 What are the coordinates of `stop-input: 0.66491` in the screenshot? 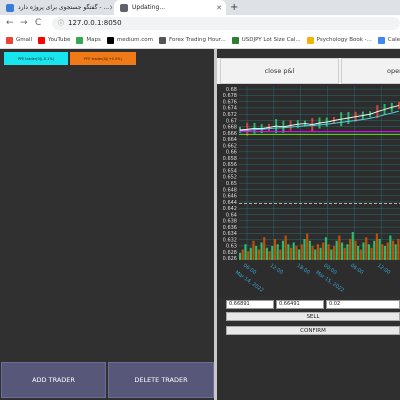 It's located at (300, 304).